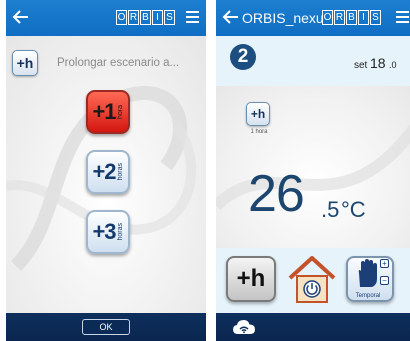 The image size is (410, 341). What do you see at coordinates (276, 194) in the screenshot?
I see `temperature-value: 26` at bounding box center [276, 194].